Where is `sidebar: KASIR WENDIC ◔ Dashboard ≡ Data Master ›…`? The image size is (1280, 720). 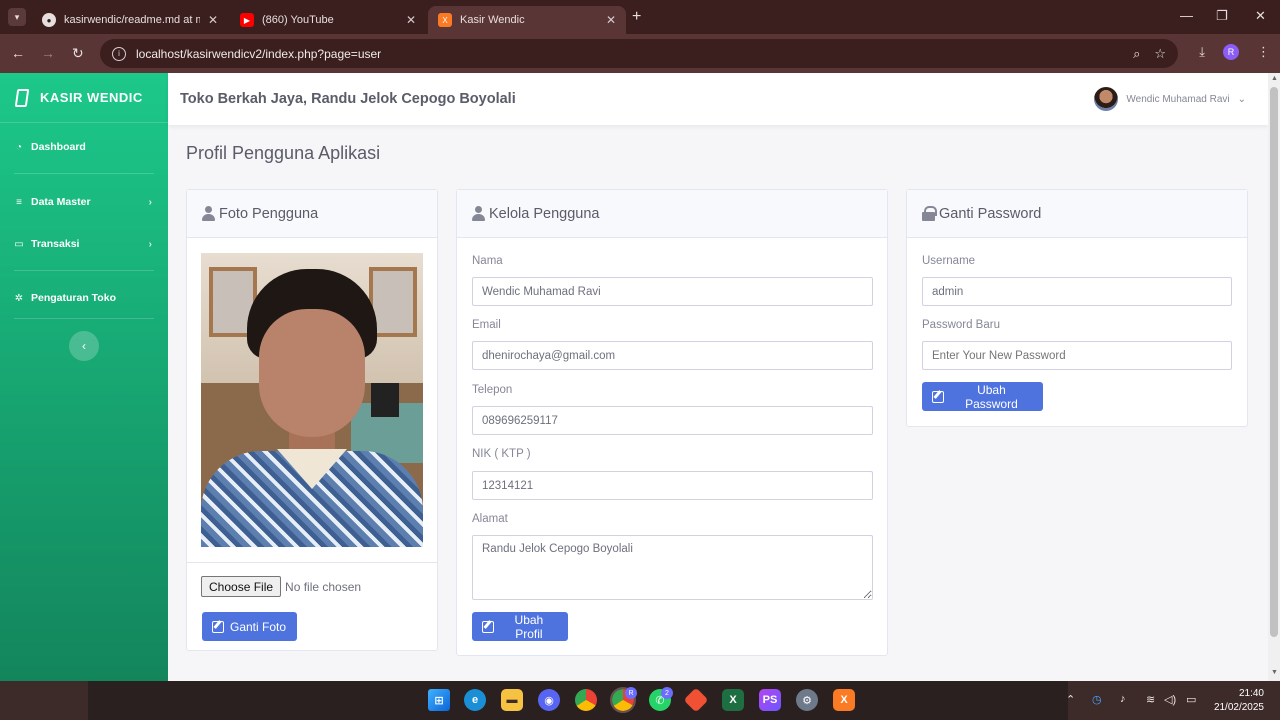 sidebar: KASIR WENDIC ◔ Dashboard ≡ Data Master ›… is located at coordinates (84, 377).